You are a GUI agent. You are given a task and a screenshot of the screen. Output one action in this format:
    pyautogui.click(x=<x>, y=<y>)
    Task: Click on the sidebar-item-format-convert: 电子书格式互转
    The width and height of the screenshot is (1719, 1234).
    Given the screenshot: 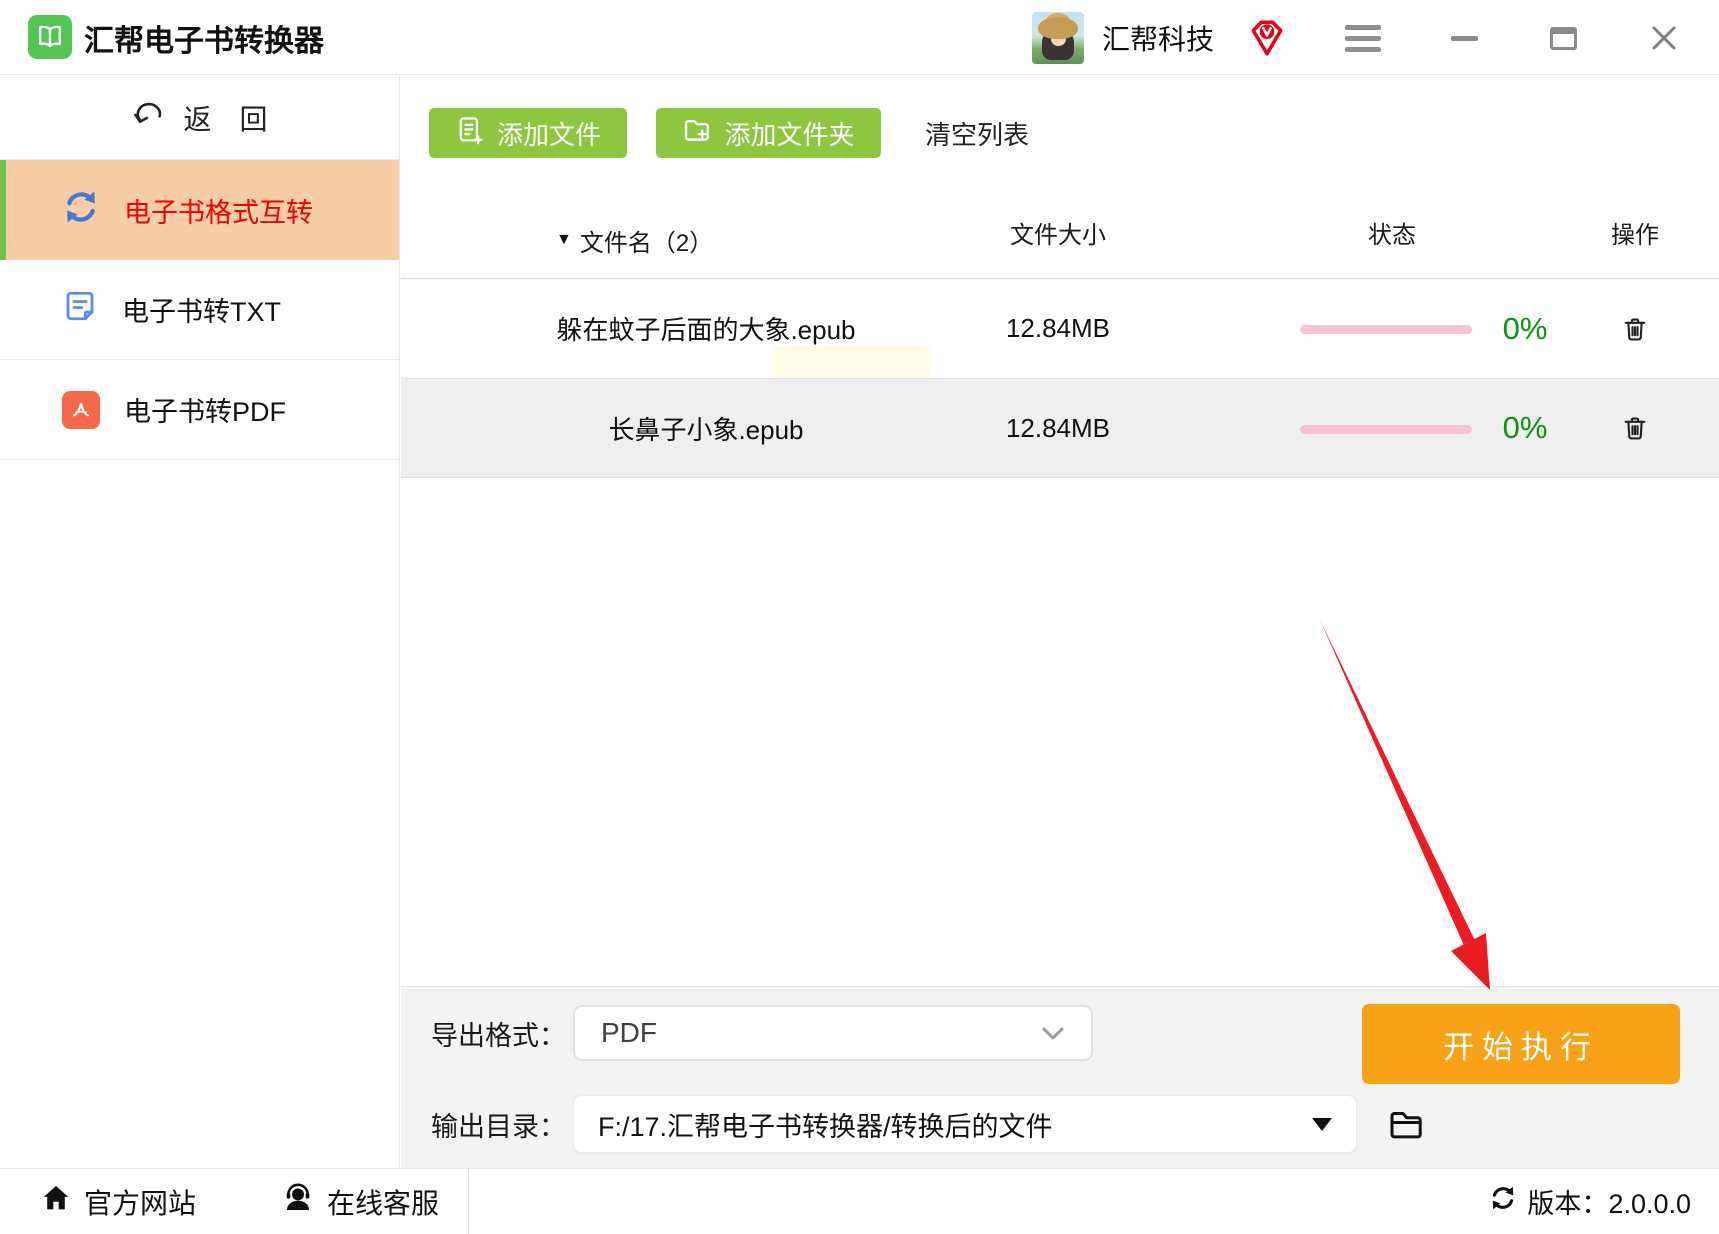 What is the action you would take?
    pyautogui.click(x=199, y=210)
    